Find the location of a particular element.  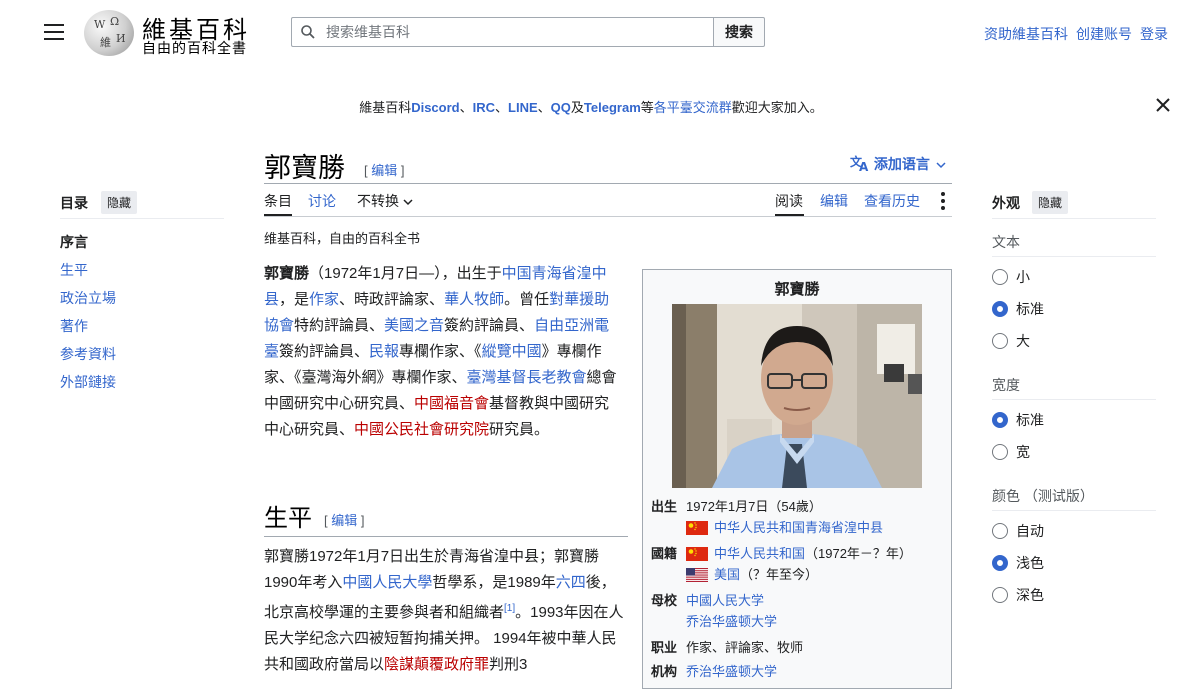

toc-hide-button: 隐藏 is located at coordinates (119, 202).